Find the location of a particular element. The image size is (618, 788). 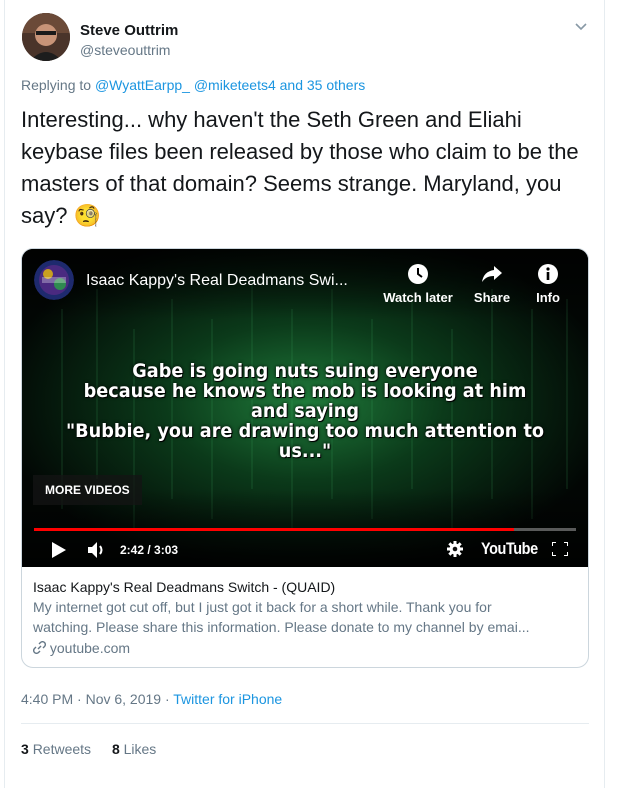

retweets-label: Retweets is located at coordinates (62, 749).